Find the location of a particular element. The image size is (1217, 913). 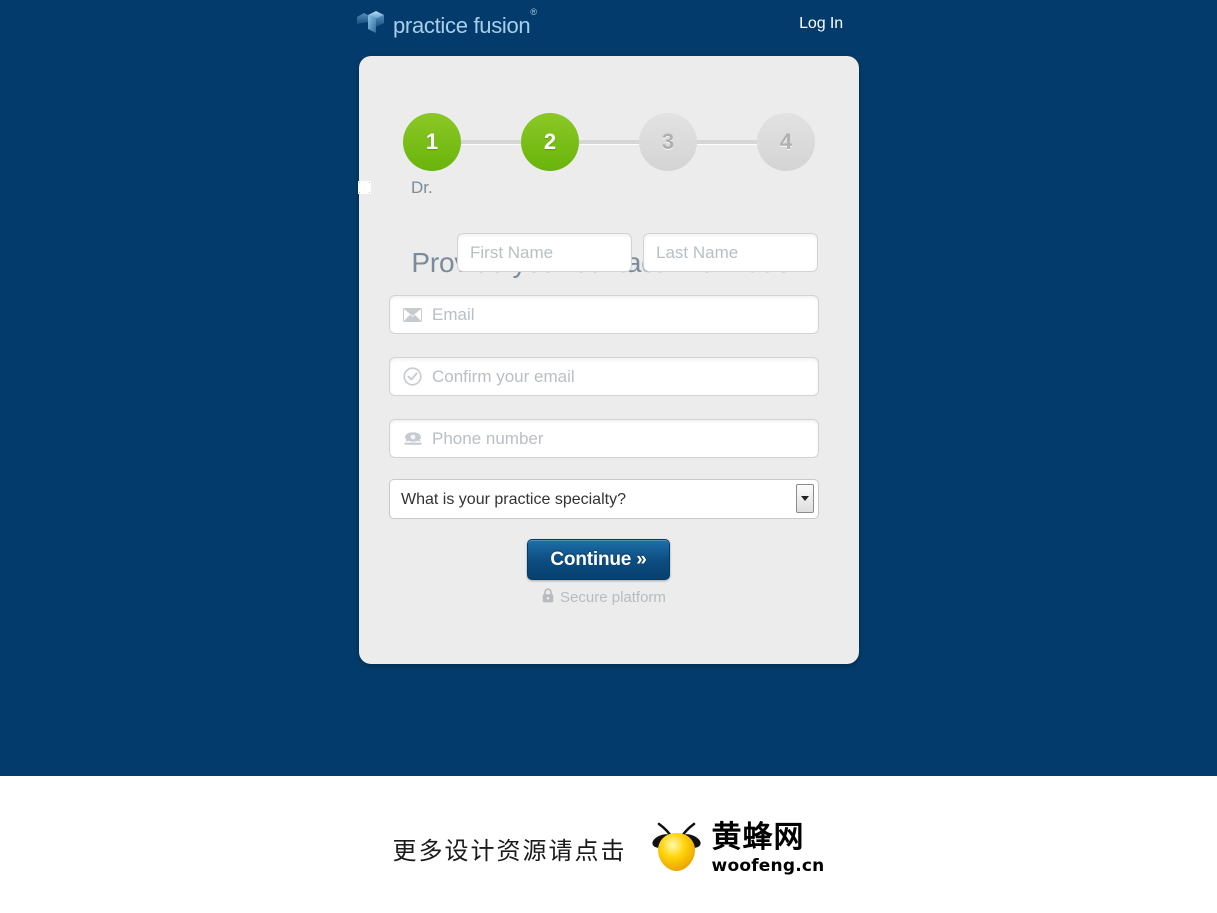

specialty-select-wrapper: What is your practice specialty? is located at coordinates (604, 499).